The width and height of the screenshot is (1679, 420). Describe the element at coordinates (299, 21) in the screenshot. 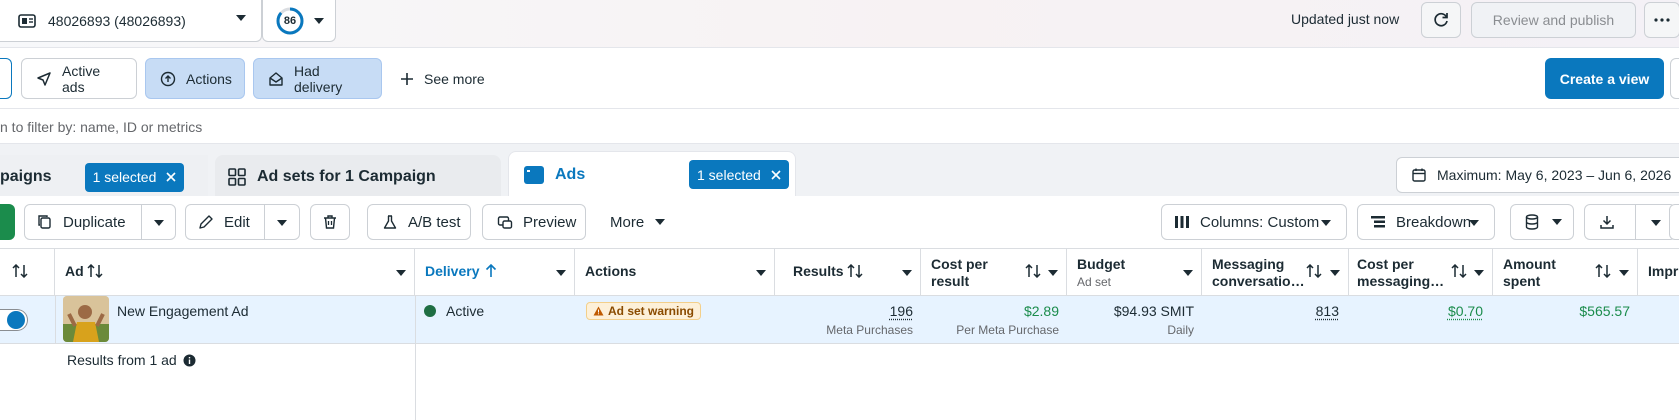

I see `opportunity-score: 86` at that location.